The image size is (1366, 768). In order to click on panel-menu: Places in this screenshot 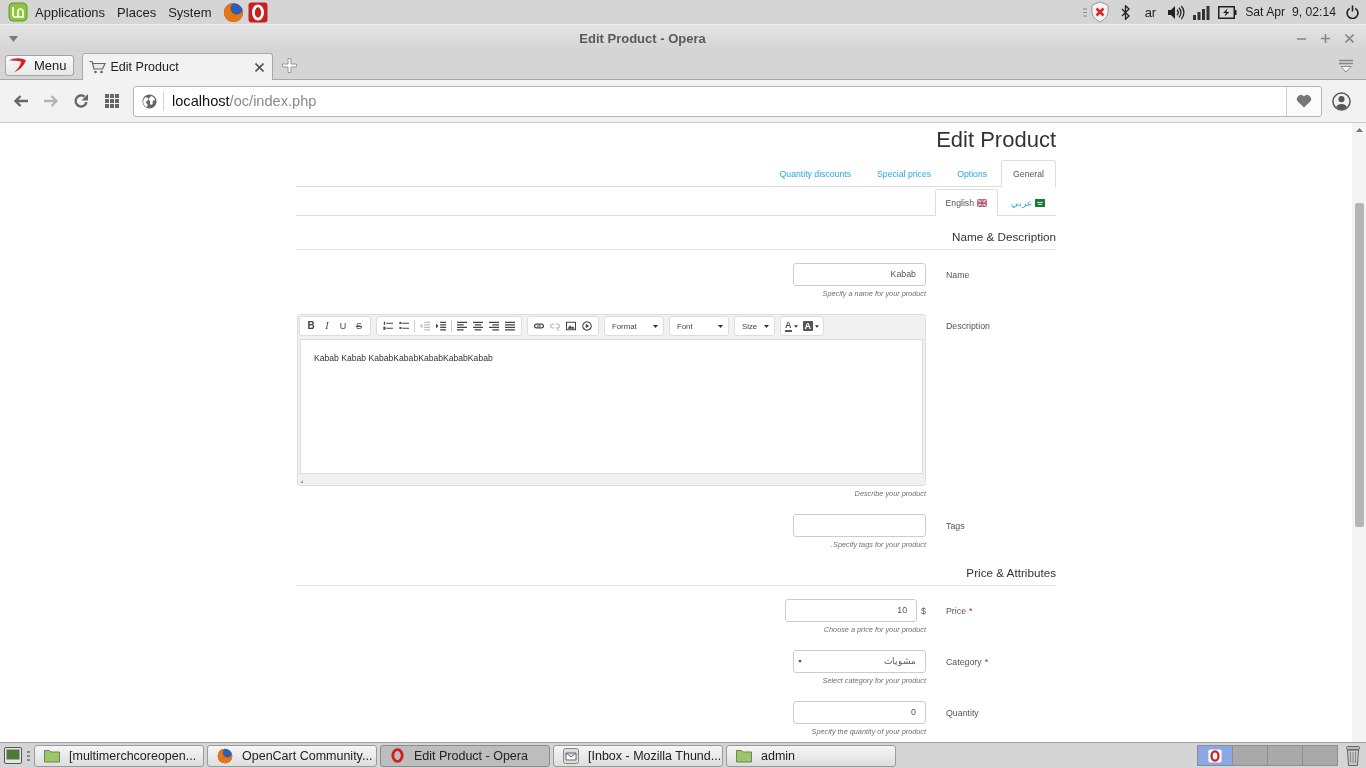, I will do `click(137, 12)`.